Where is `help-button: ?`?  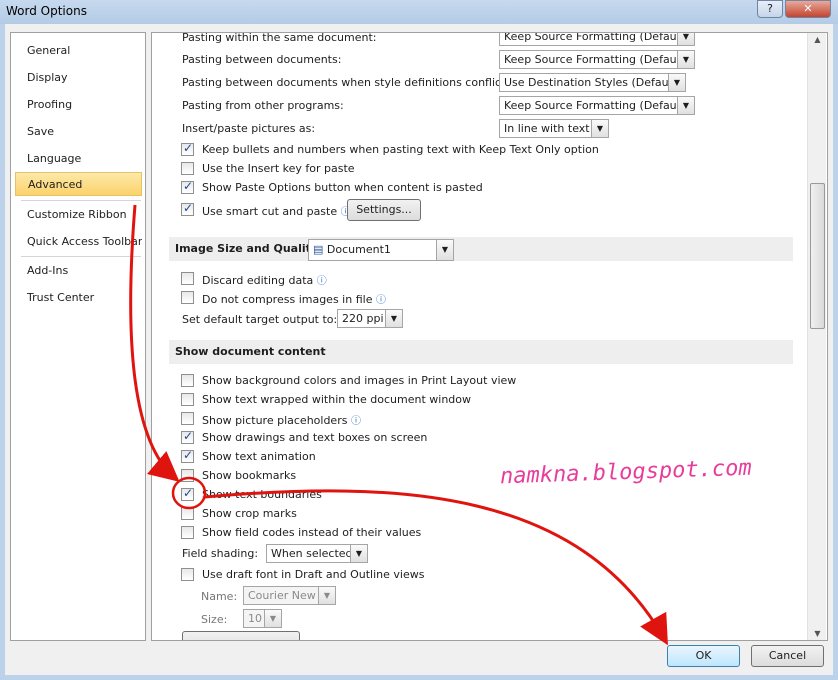
help-button: ? is located at coordinates (770, 9).